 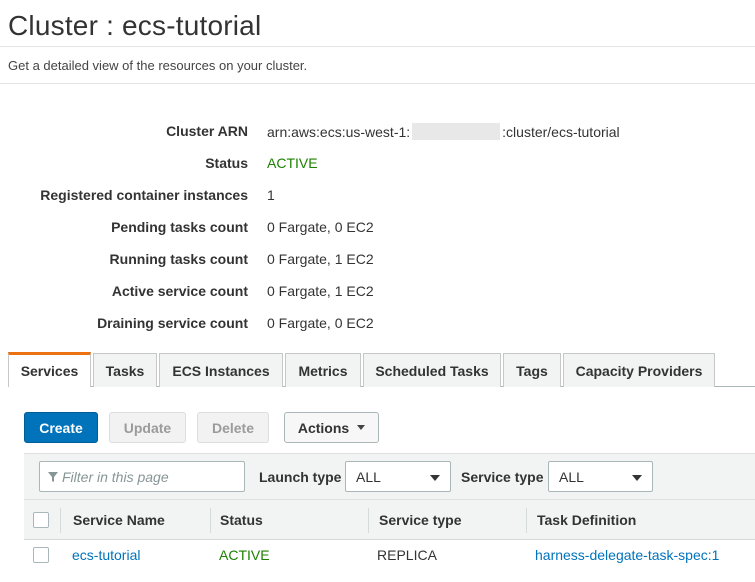 I want to click on filter-icon, so click(x=53, y=476).